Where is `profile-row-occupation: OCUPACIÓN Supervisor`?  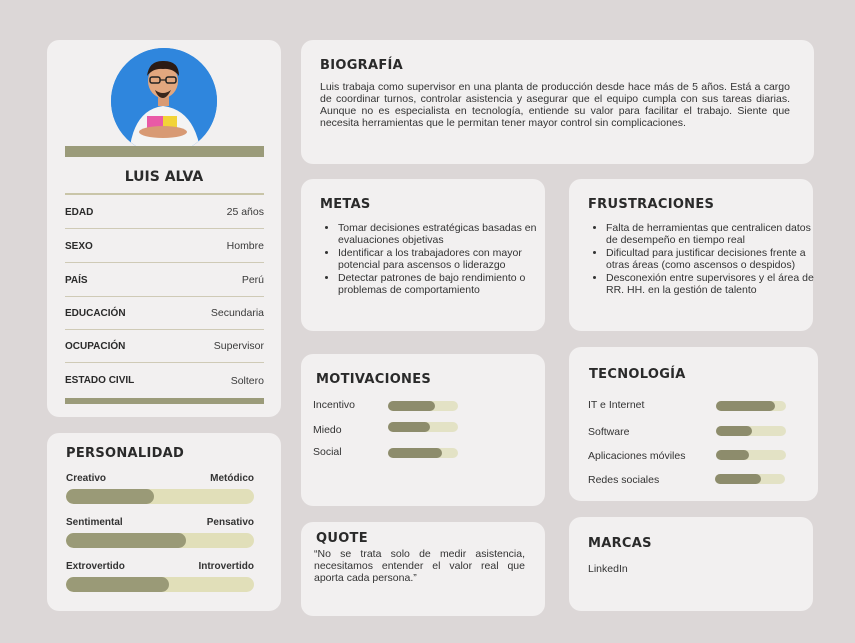
profile-row-occupation: OCUPACIÓN Supervisor is located at coordinates (164, 346).